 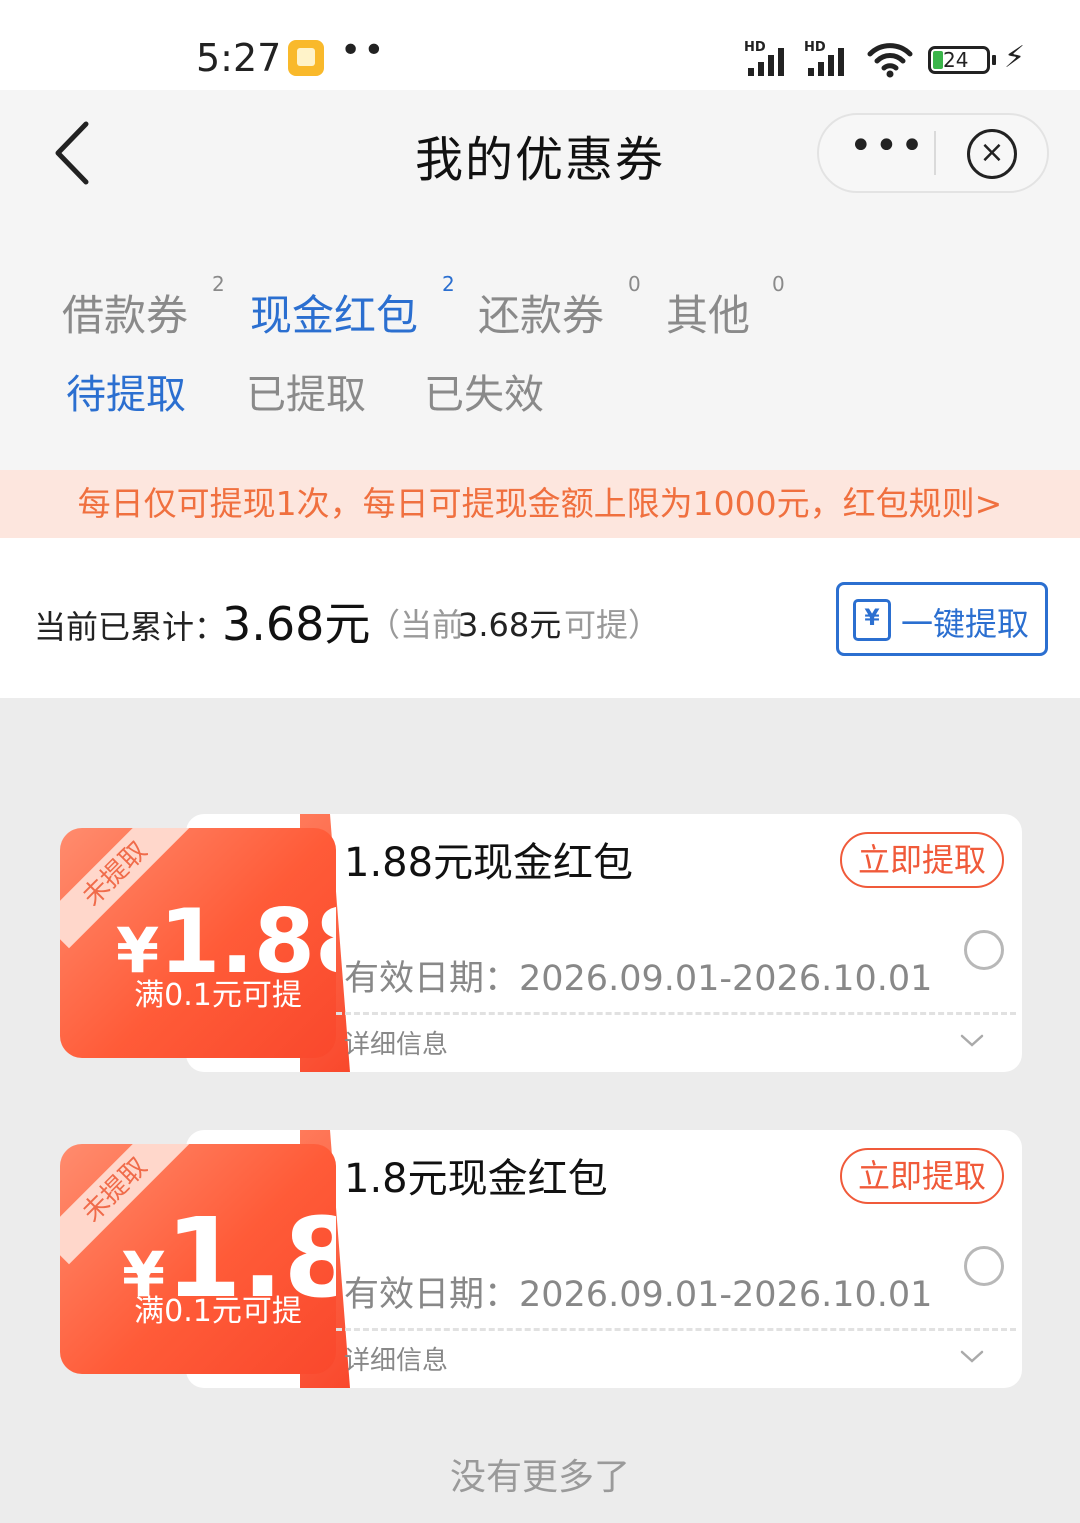 What do you see at coordinates (363, 50) in the screenshot?
I see `notification-dots: ••` at bounding box center [363, 50].